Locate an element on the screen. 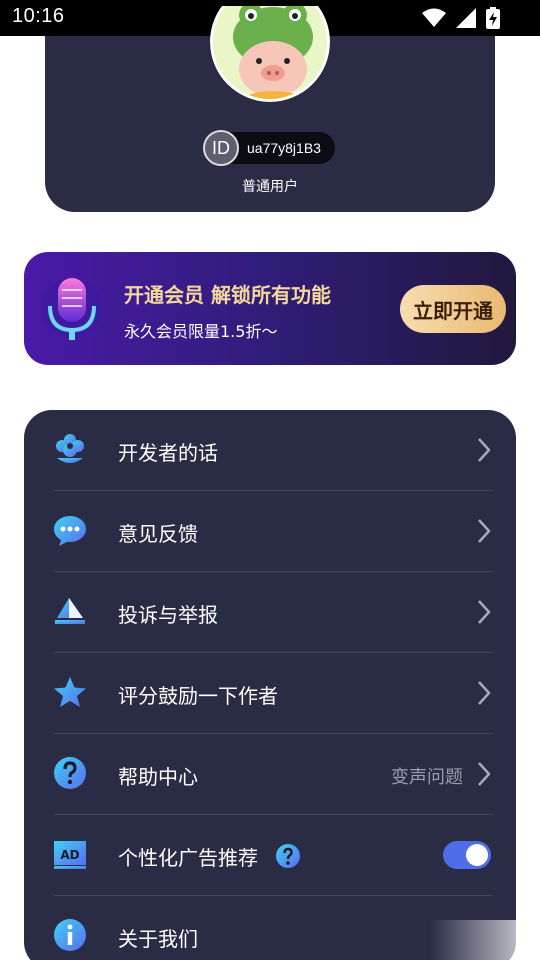 The height and width of the screenshot is (960, 540). signal-icon is located at coordinates (466, 18).